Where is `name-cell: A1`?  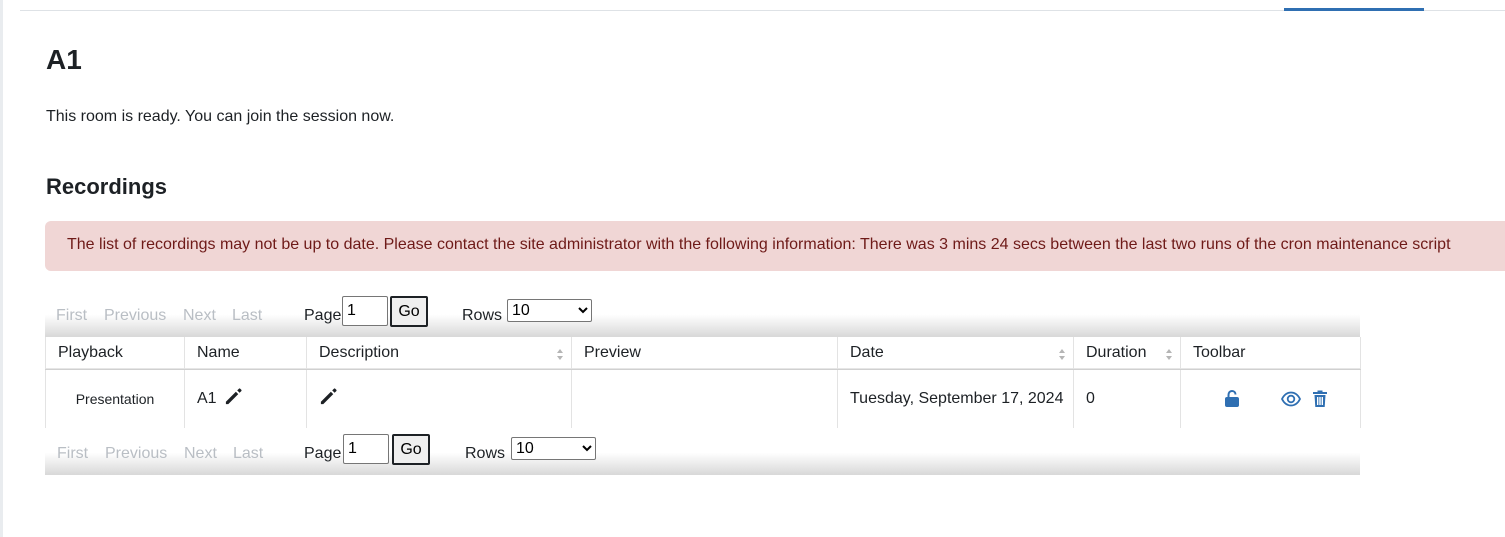
name-cell: A1 is located at coordinates (245, 398).